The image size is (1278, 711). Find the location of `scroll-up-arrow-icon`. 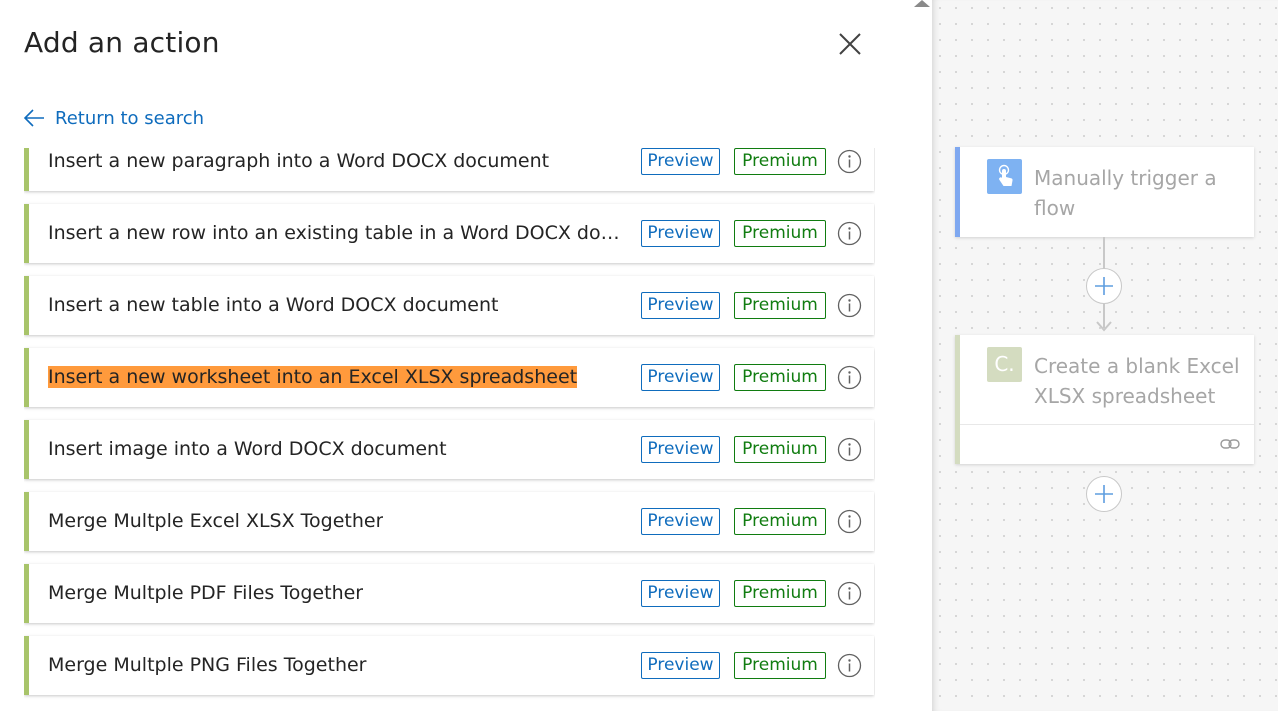

scroll-up-arrow-icon is located at coordinates (922, 4).